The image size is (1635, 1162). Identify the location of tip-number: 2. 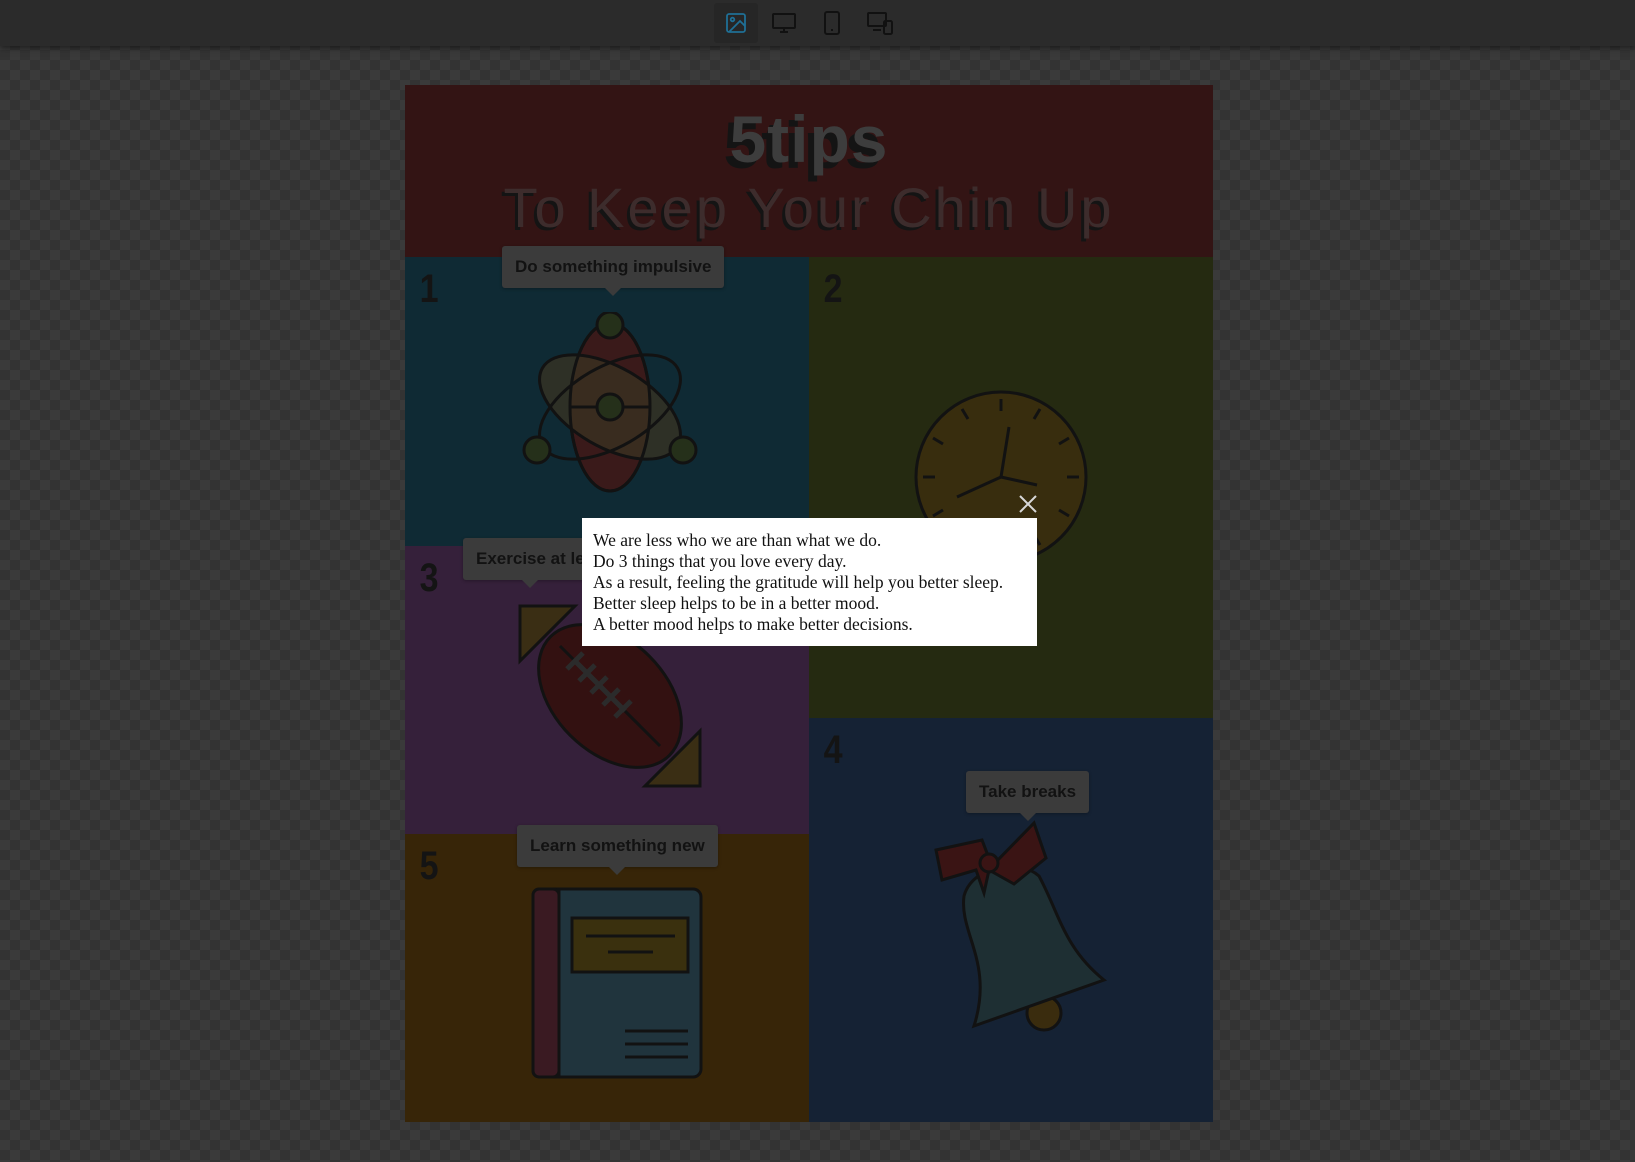
(833, 289).